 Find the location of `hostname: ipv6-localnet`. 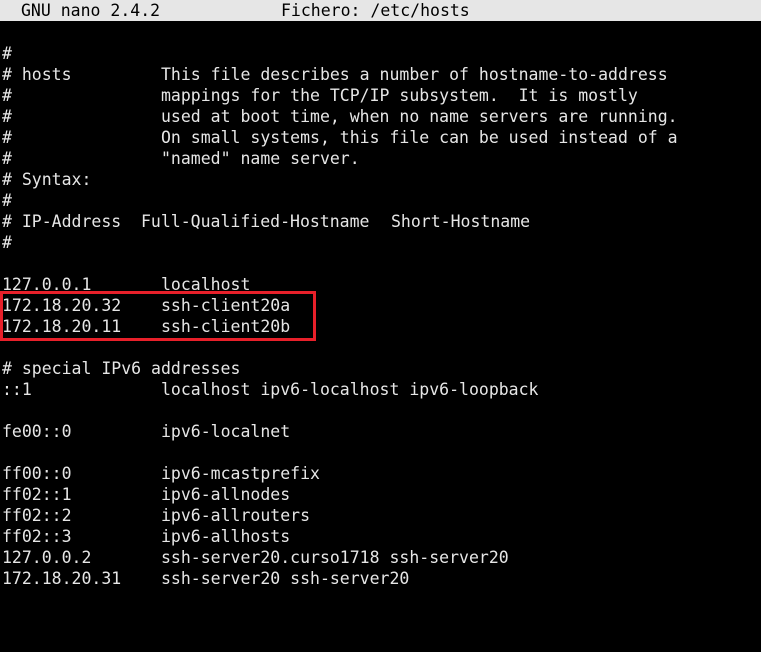

hostname: ipv6-localnet is located at coordinates (226, 431).